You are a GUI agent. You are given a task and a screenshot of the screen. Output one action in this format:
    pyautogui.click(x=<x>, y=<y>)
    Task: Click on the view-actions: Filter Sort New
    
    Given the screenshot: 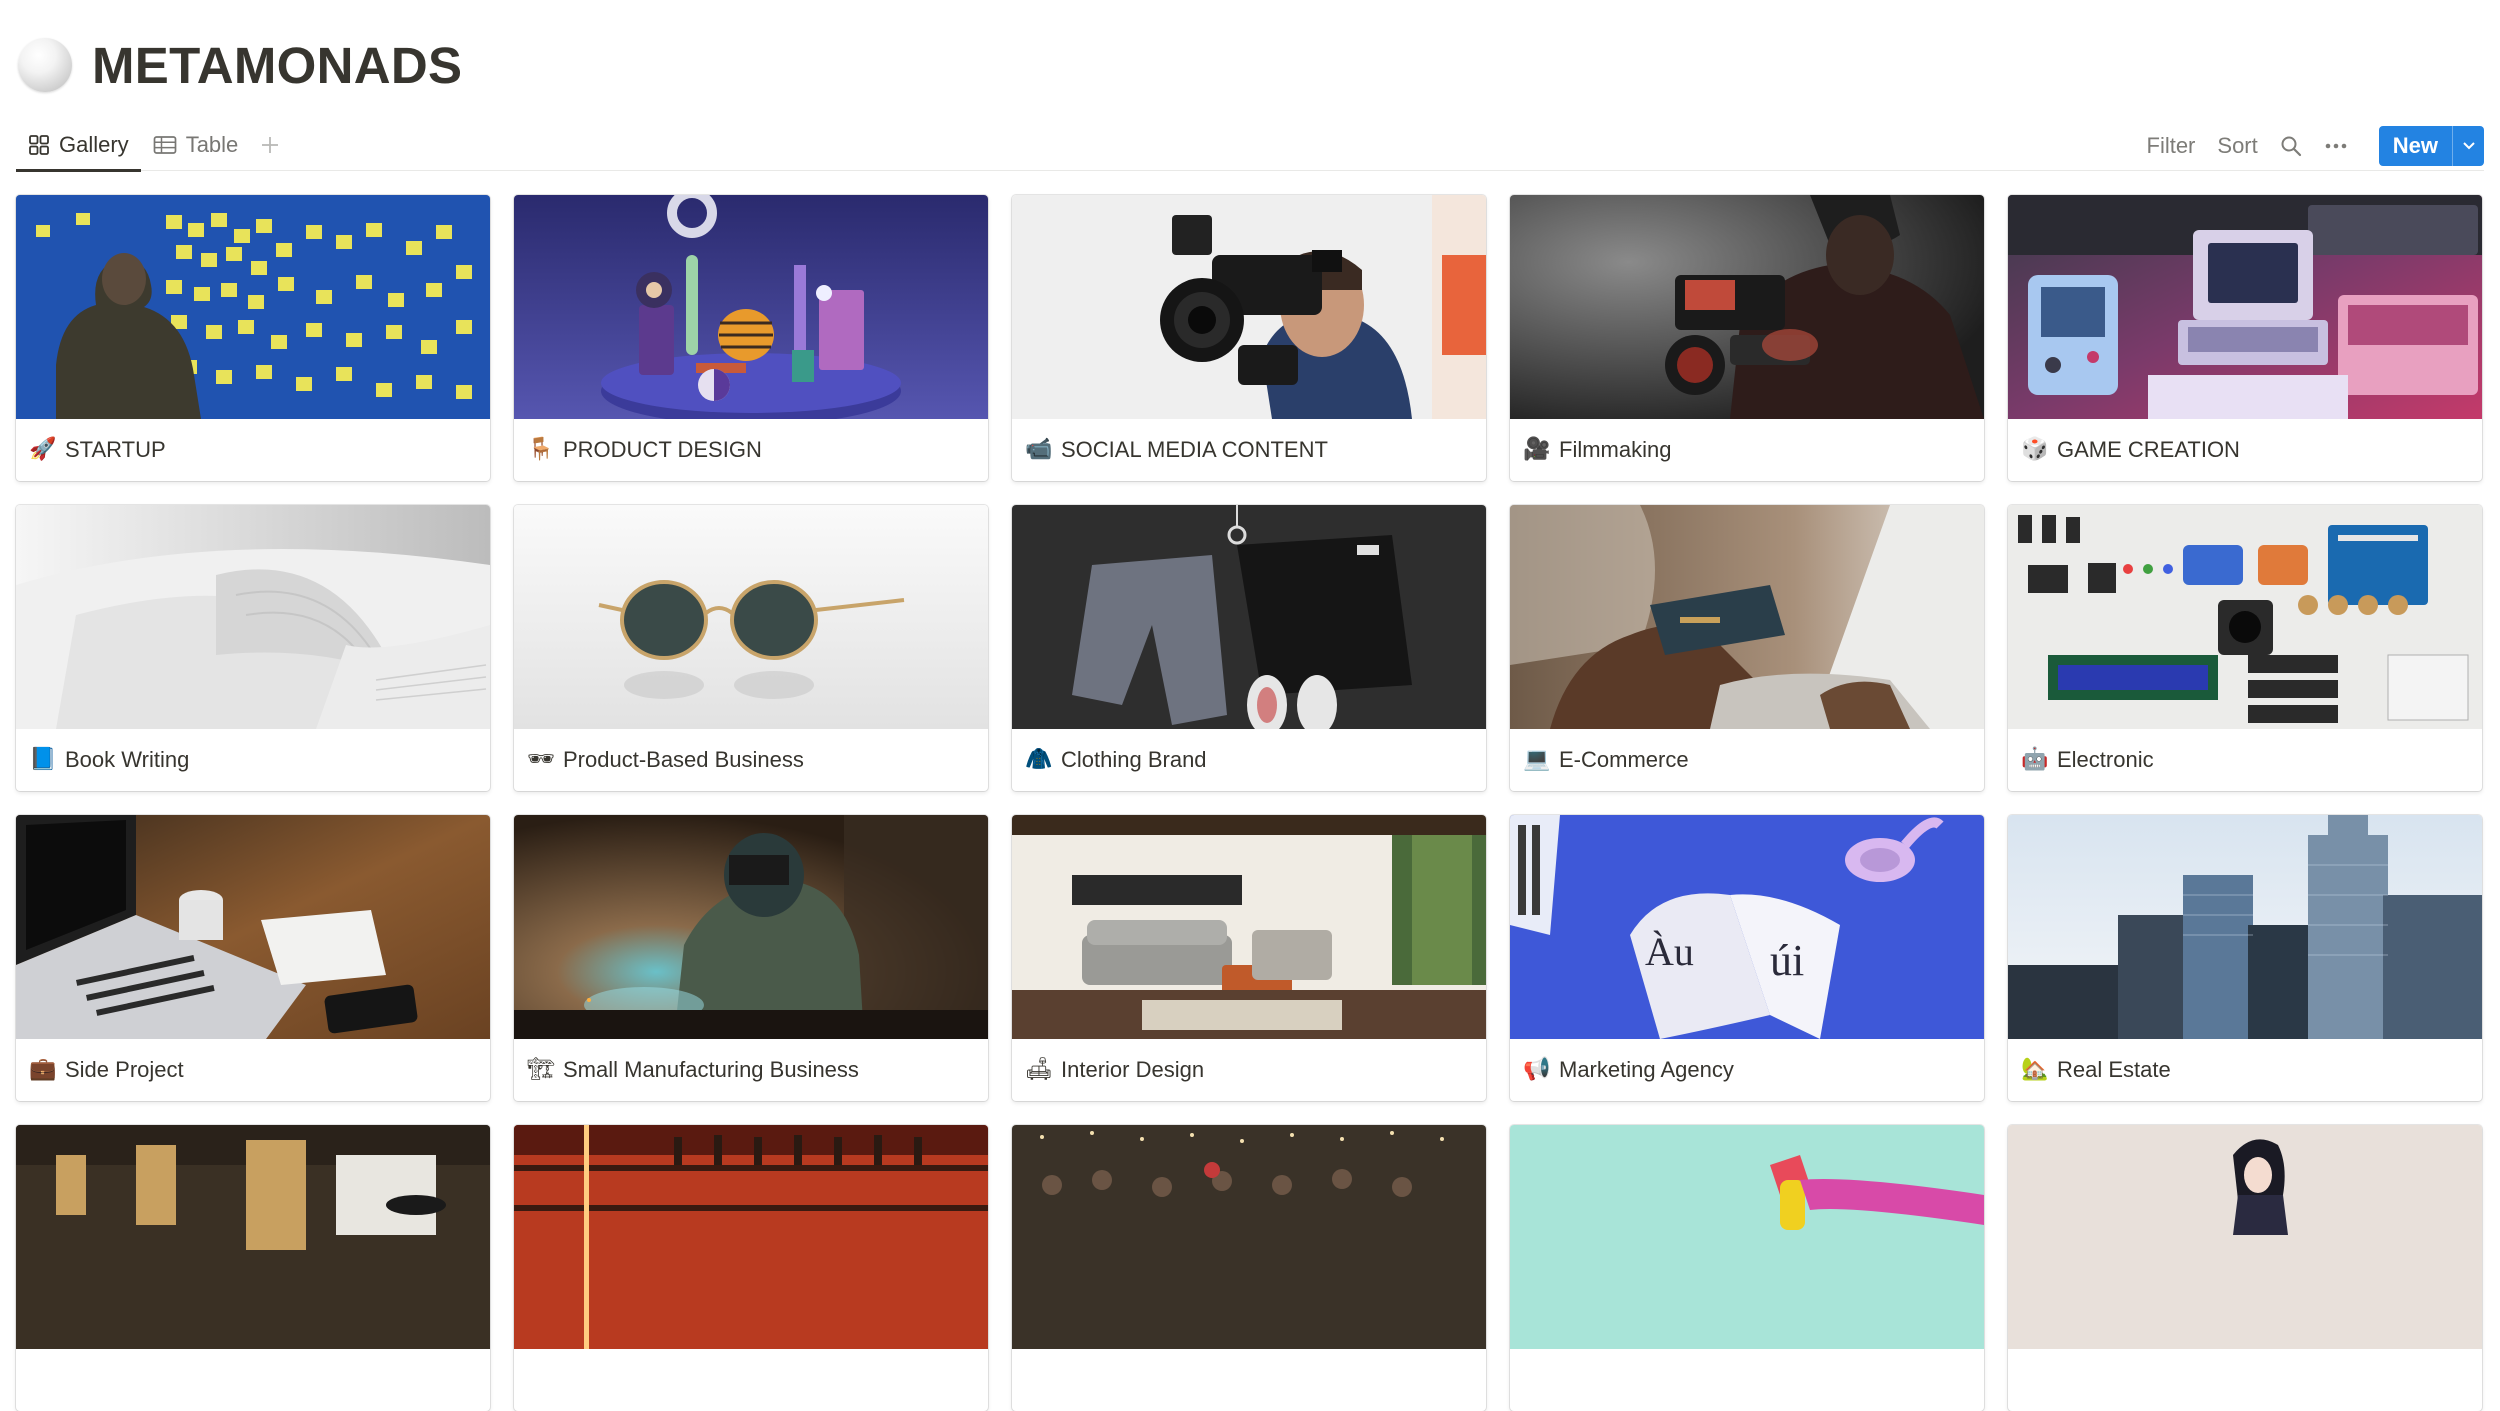 What is the action you would take?
    pyautogui.click(x=2310, y=146)
    